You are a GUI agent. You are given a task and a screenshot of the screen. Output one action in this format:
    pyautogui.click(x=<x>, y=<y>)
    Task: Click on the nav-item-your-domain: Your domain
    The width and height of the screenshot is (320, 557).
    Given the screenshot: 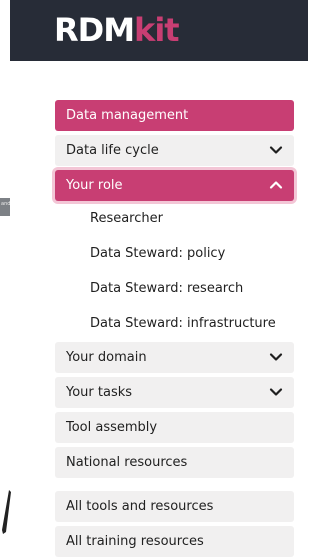 What is the action you would take?
    pyautogui.click(x=174, y=357)
    